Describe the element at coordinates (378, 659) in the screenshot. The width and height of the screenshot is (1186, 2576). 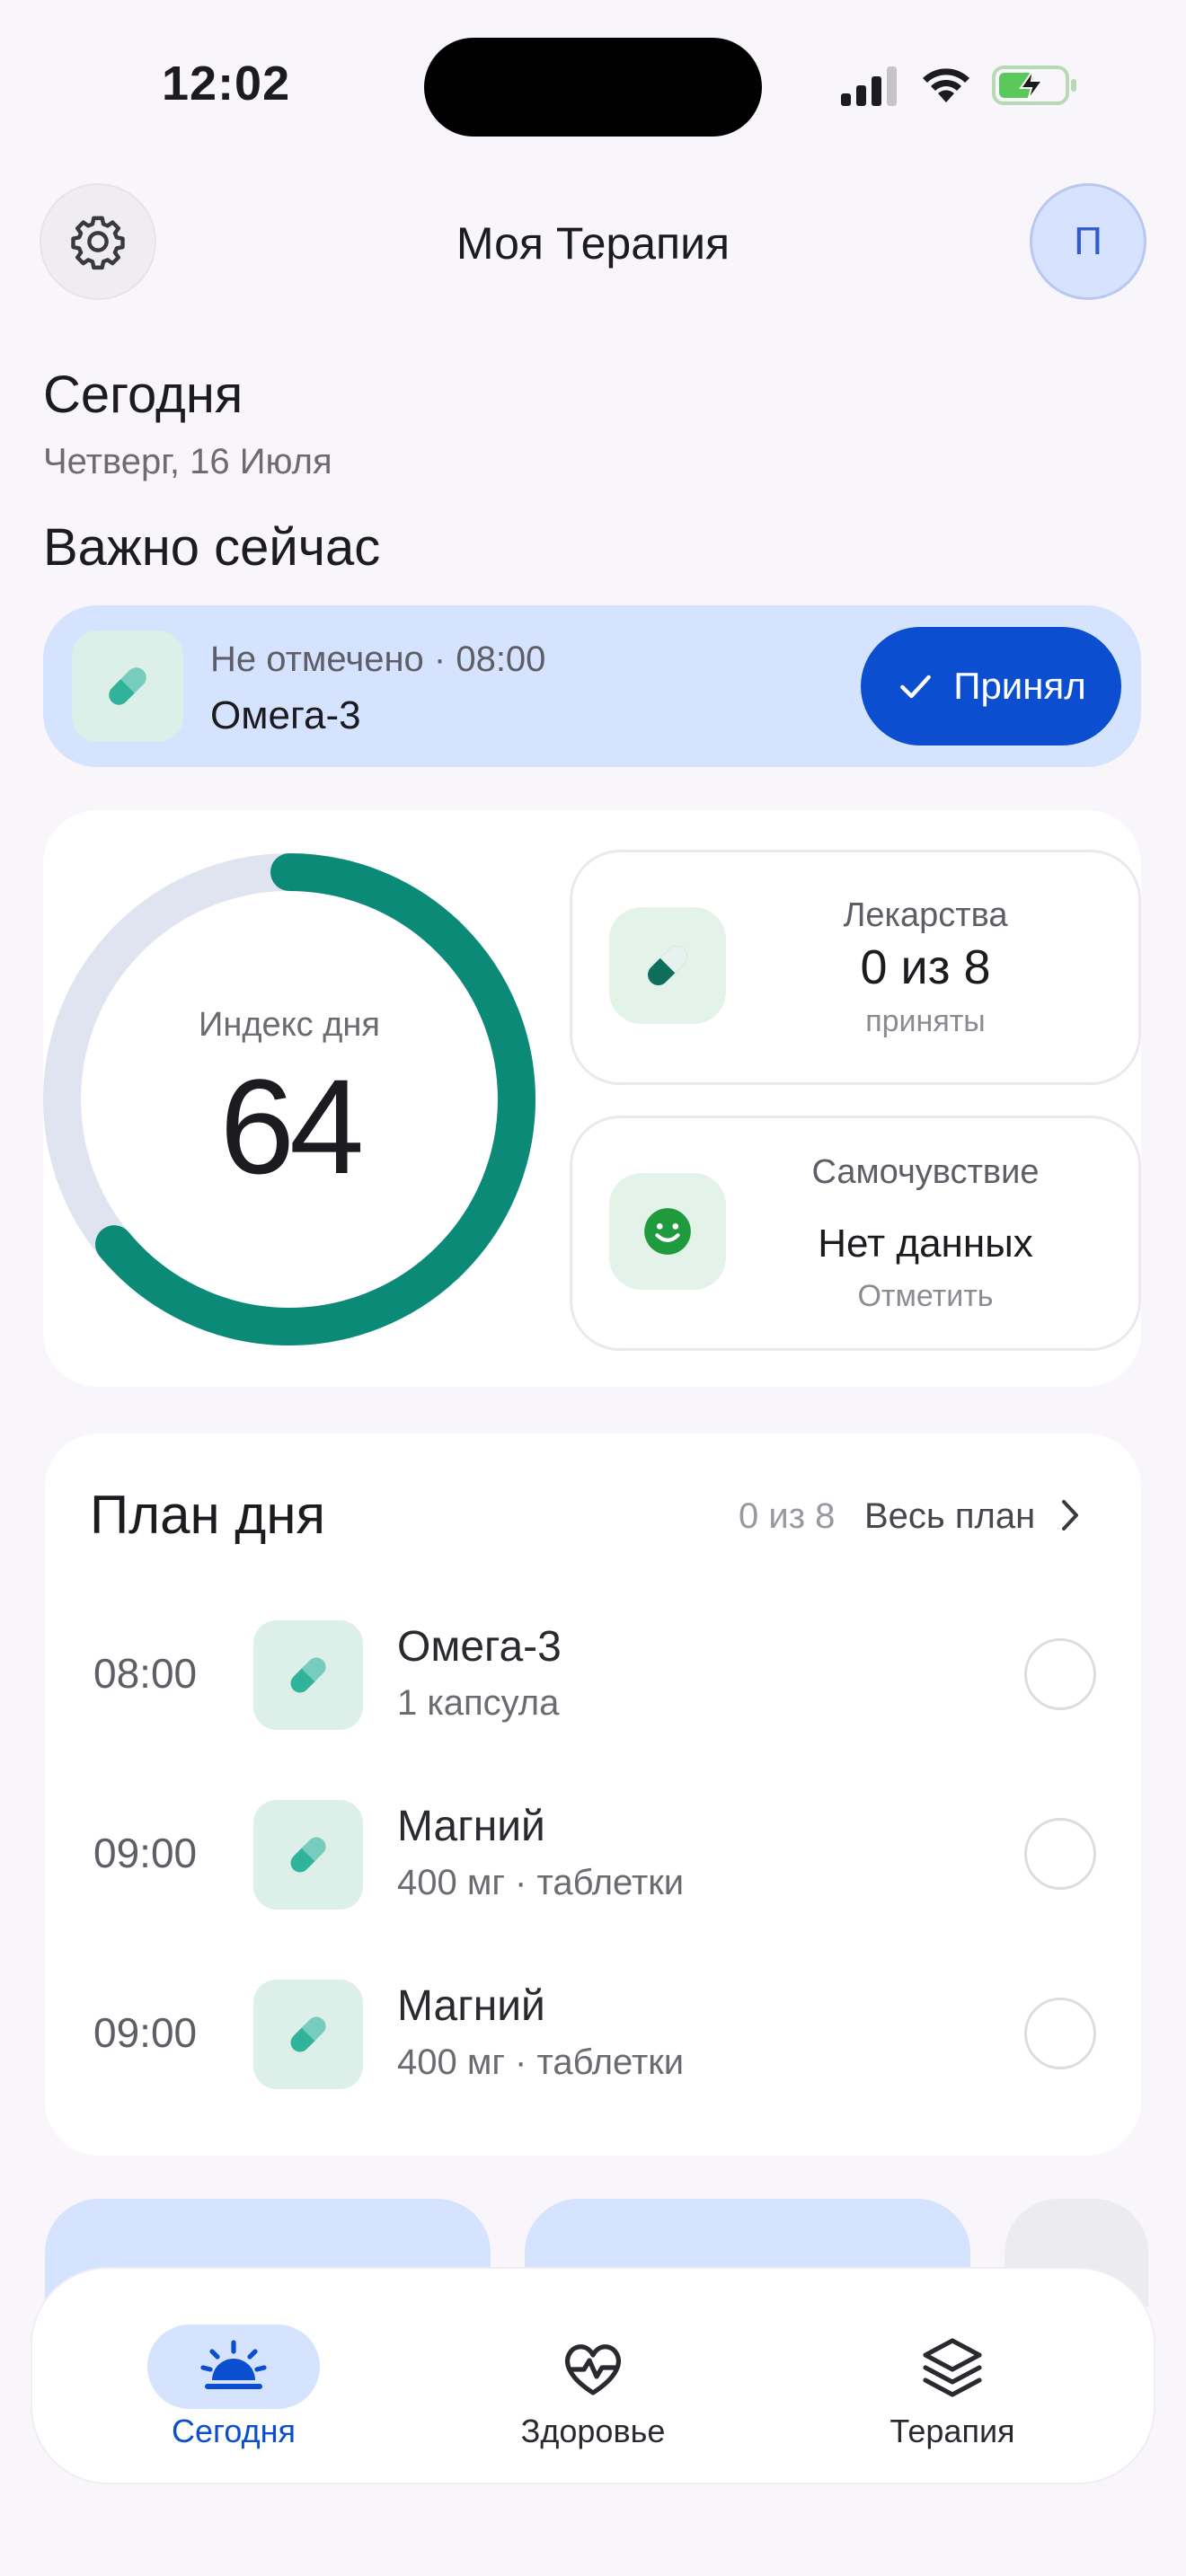
I see `reminder-status: Не отмечено · 08:00` at that location.